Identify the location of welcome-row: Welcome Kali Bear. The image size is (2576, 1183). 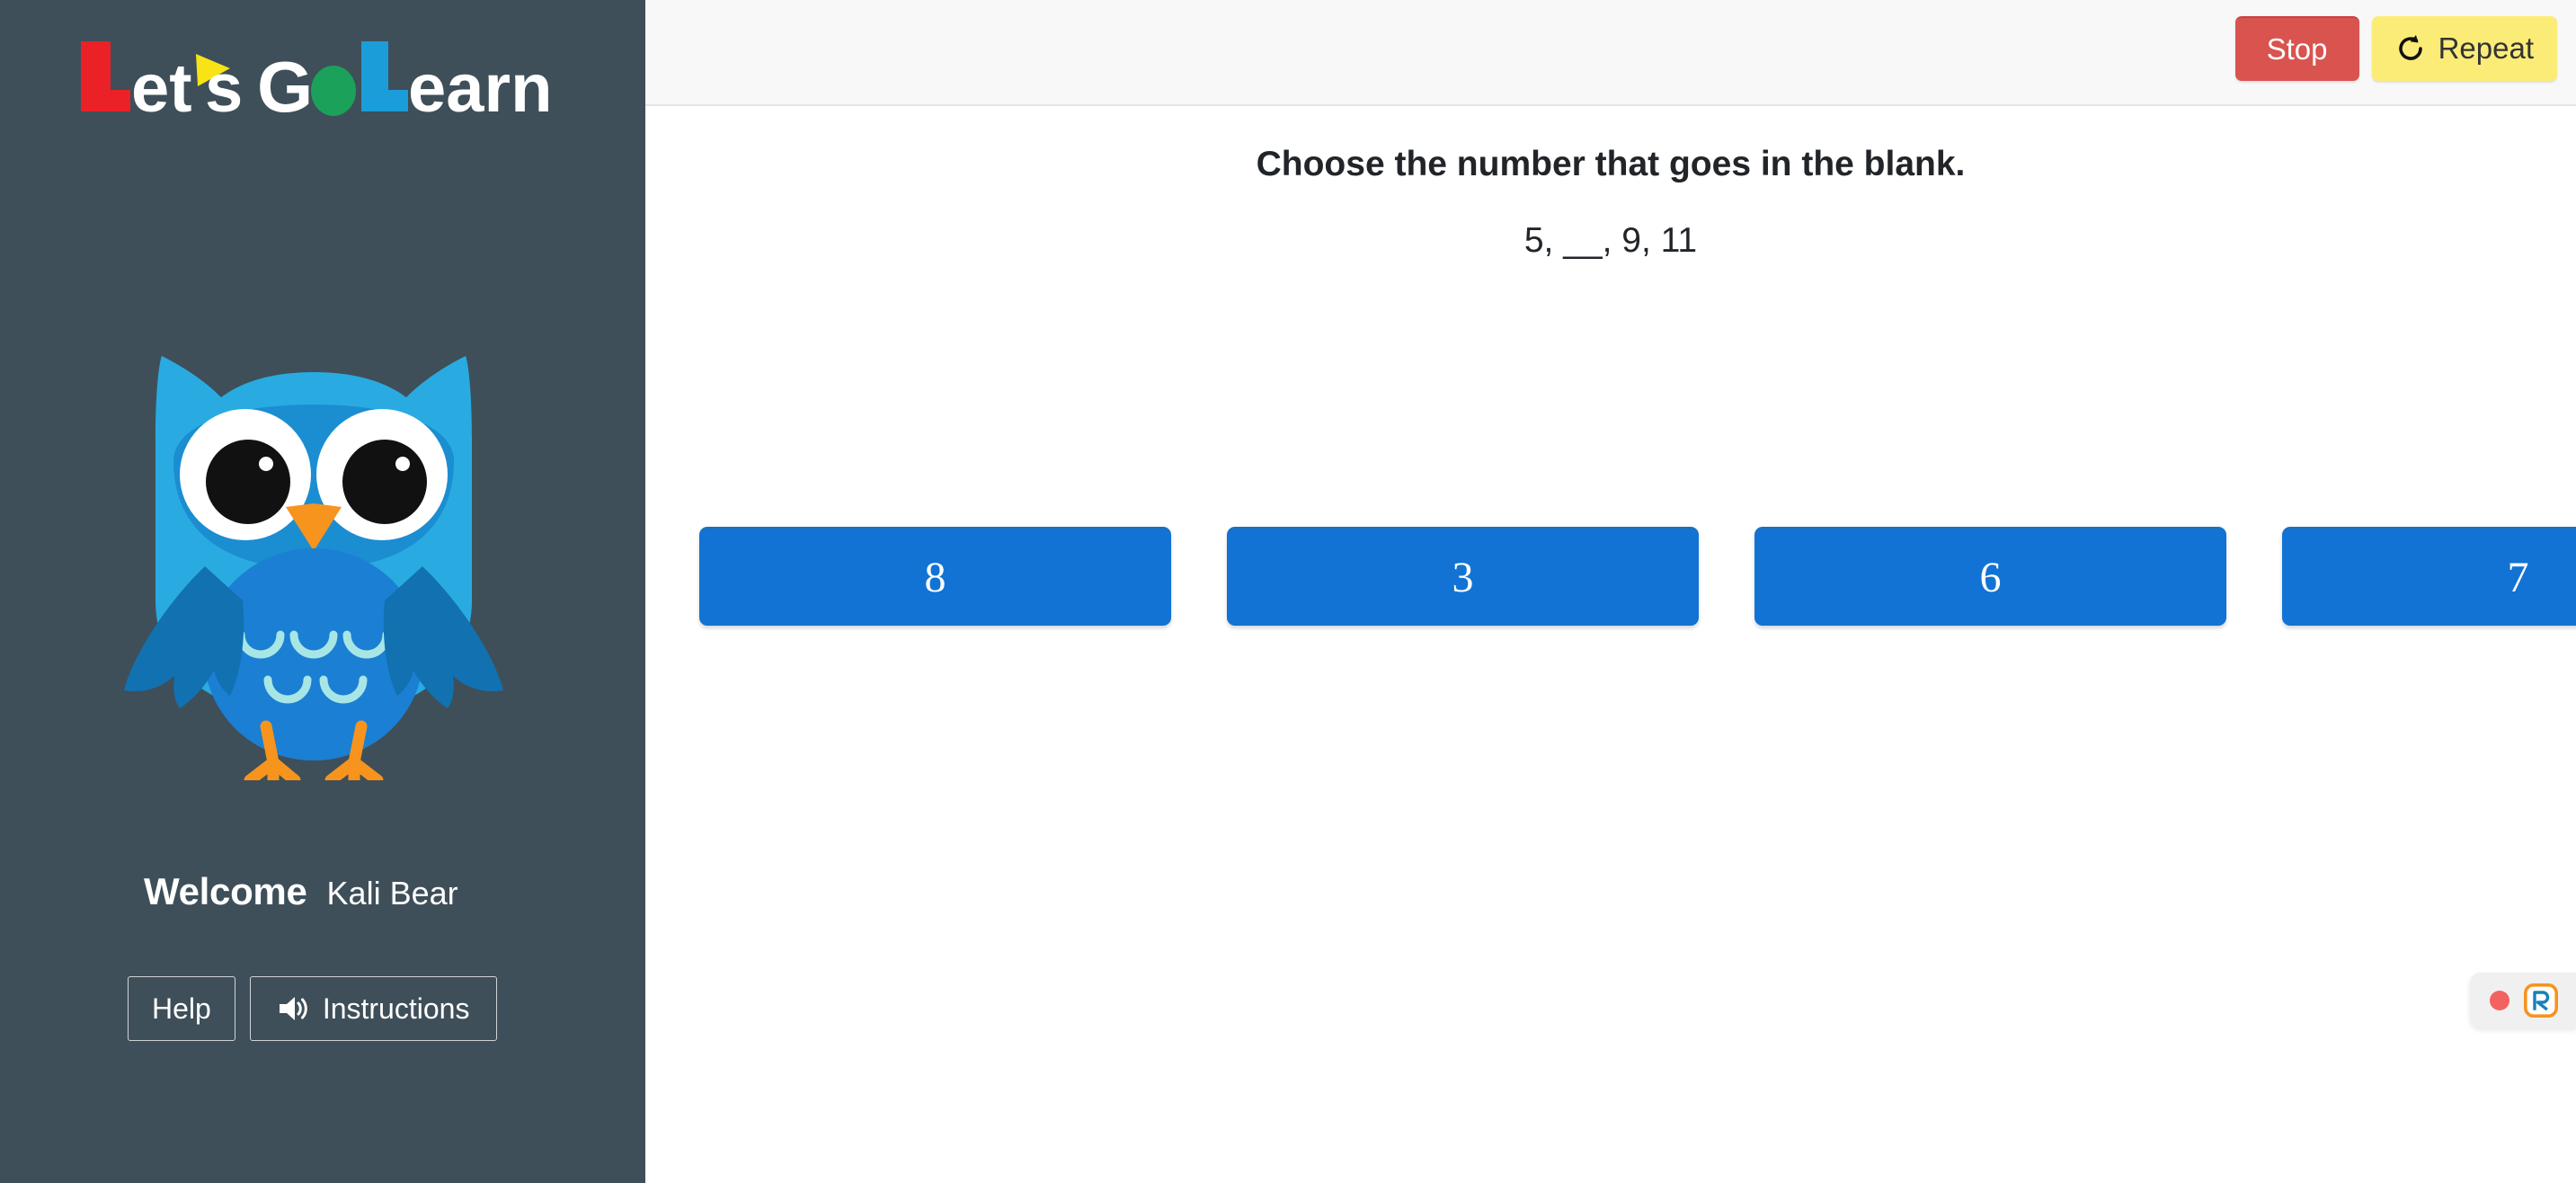
(301, 891).